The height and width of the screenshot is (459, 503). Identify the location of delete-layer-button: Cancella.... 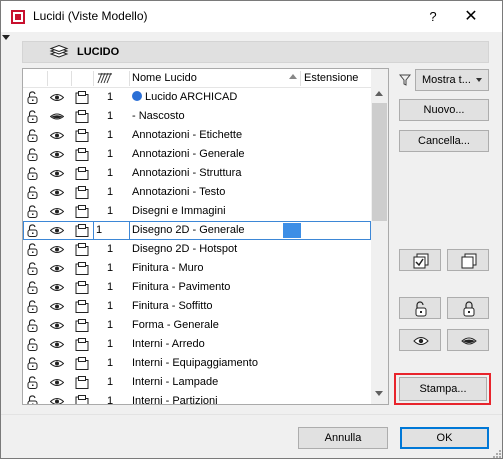
(444, 141).